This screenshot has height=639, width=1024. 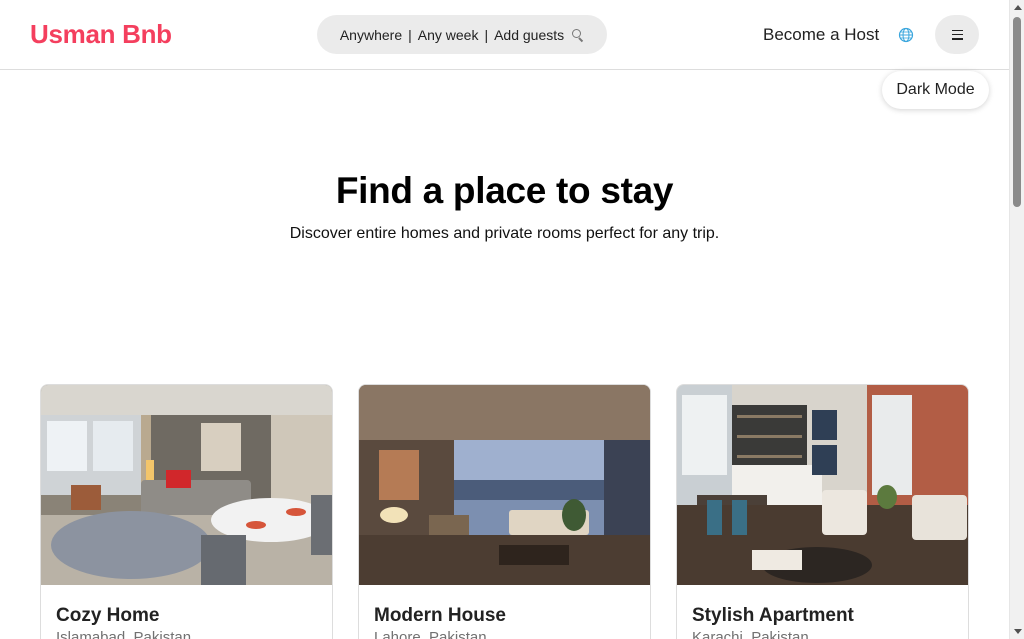 What do you see at coordinates (1016, 319) in the screenshot?
I see `page-scrollbar` at bounding box center [1016, 319].